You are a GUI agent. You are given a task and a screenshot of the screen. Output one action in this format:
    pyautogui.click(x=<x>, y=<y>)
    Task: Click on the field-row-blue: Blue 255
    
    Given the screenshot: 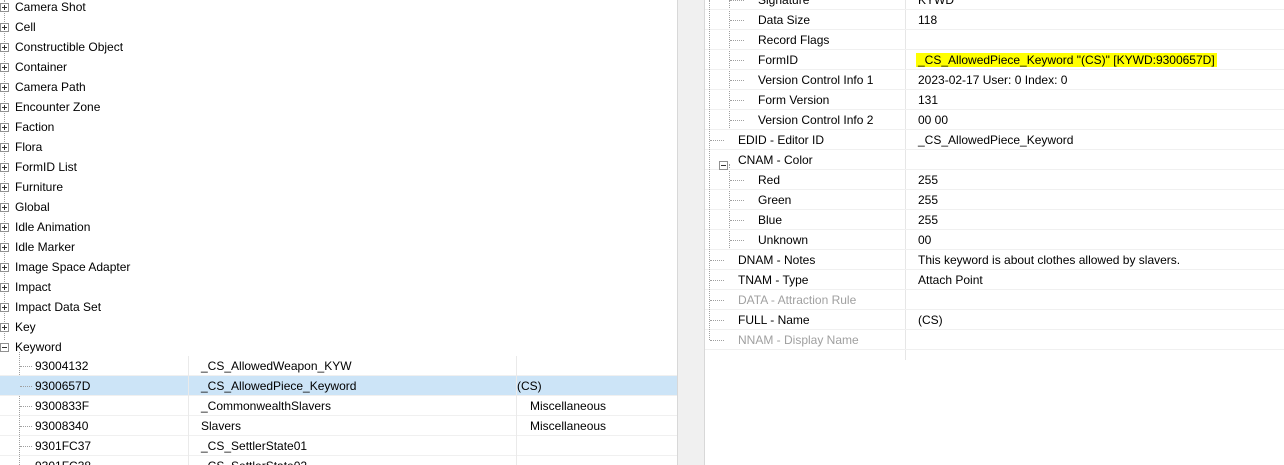 What is the action you would take?
    pyautogui.click(x=994, y=220)
    